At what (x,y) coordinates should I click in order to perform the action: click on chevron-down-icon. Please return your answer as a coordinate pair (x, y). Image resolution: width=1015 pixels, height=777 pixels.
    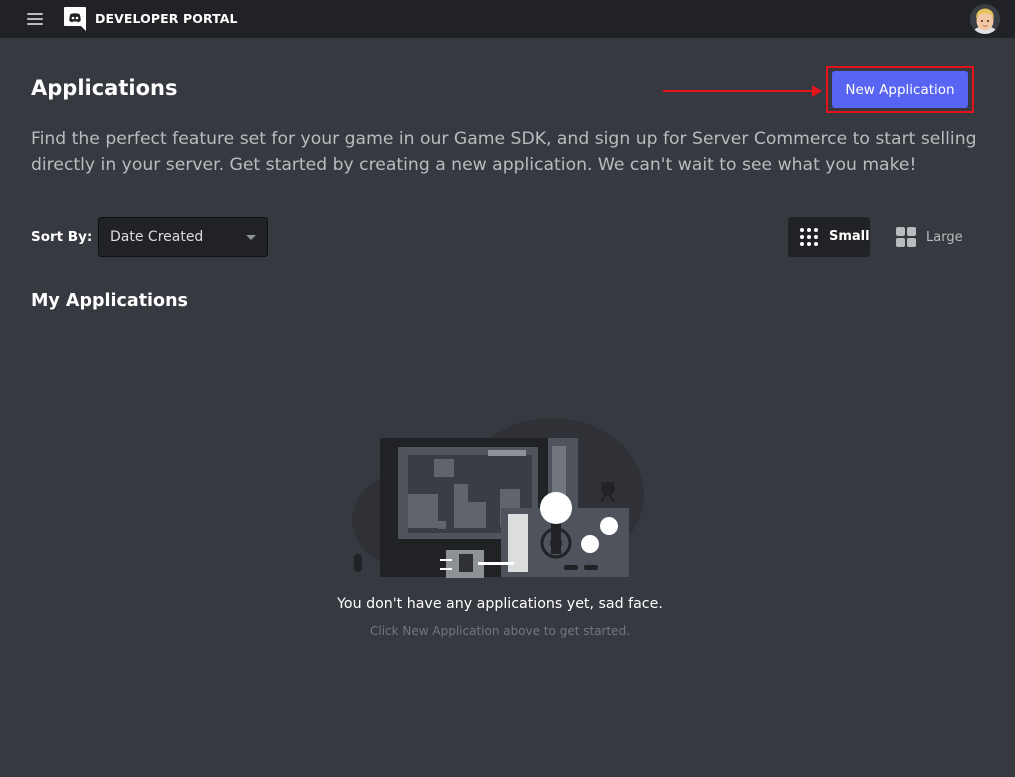
    Looking at the image, I should click on (251, 237).